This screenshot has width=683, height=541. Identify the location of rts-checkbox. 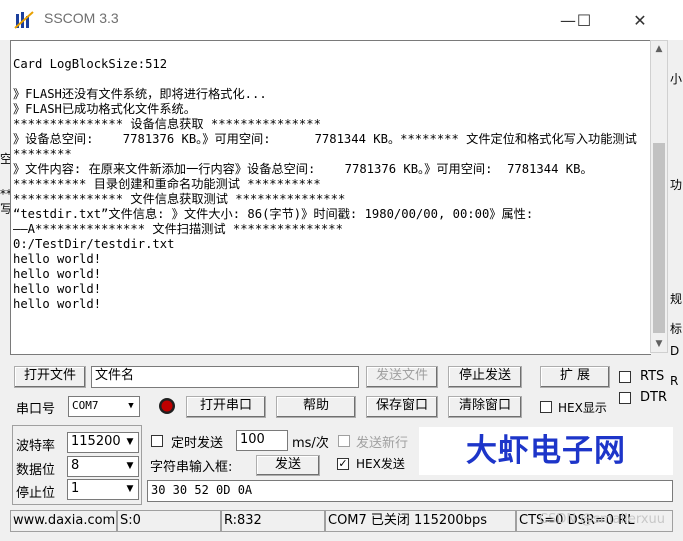
(625, 377).